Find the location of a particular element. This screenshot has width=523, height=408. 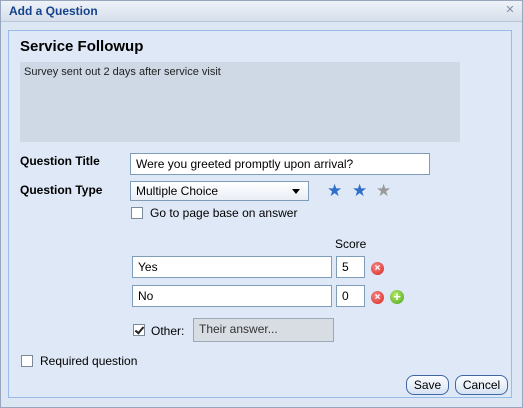

cancel-button: Cancel is located at coordinates (481, 385).